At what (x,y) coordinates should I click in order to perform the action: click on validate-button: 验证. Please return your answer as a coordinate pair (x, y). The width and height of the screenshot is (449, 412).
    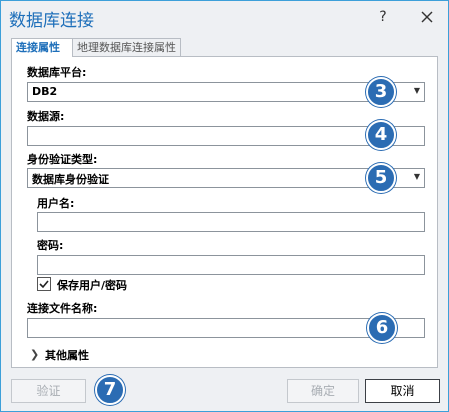
    Looking at the image, I should click on (48, 391).